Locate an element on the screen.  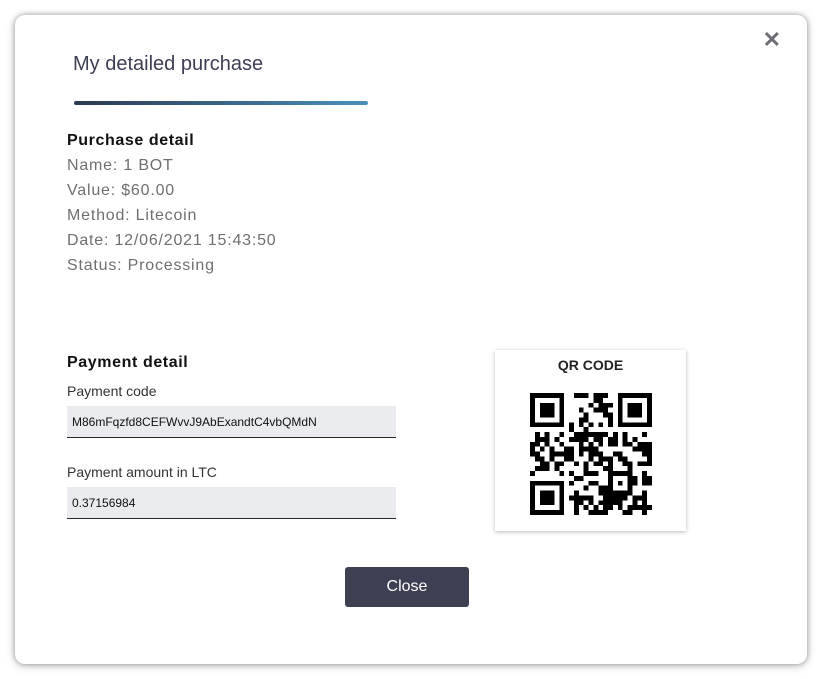
payment-amount-field is located at coordinates (231, 503).